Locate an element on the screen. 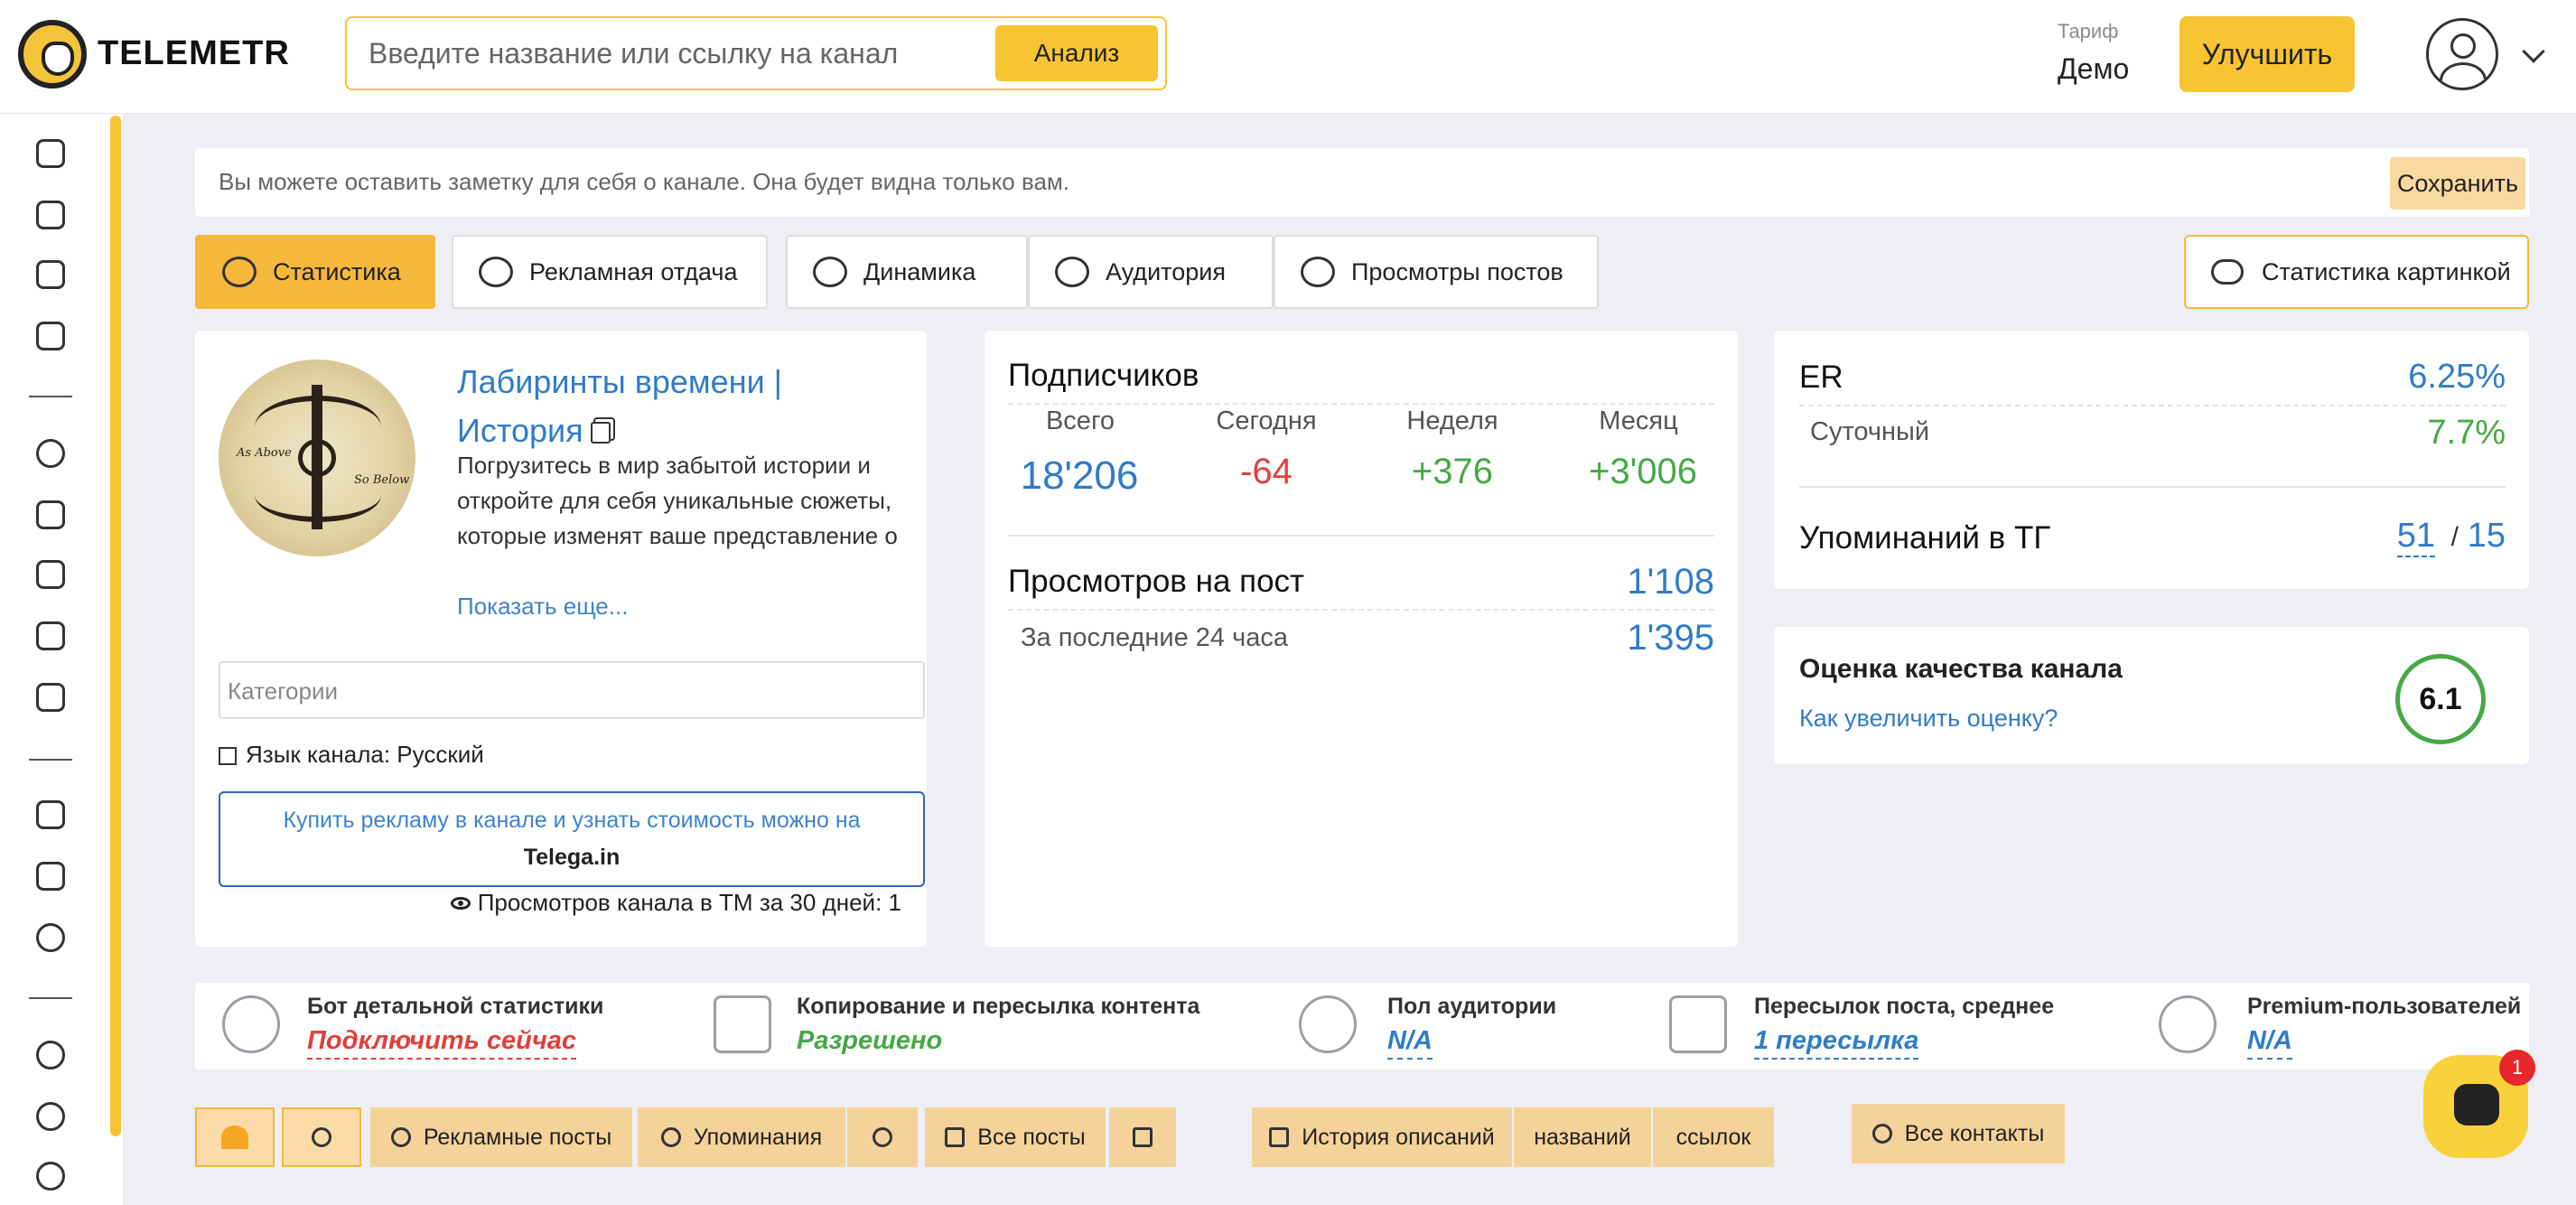  chevron-down-icon is located at coordinates (2533, 51).